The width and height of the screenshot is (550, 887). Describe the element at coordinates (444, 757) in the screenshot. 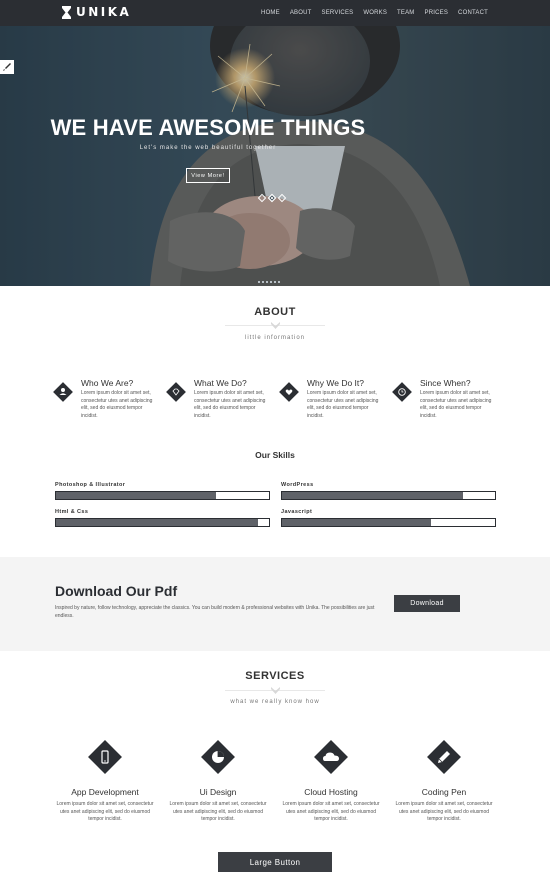

I see `pen-icon` at that location.